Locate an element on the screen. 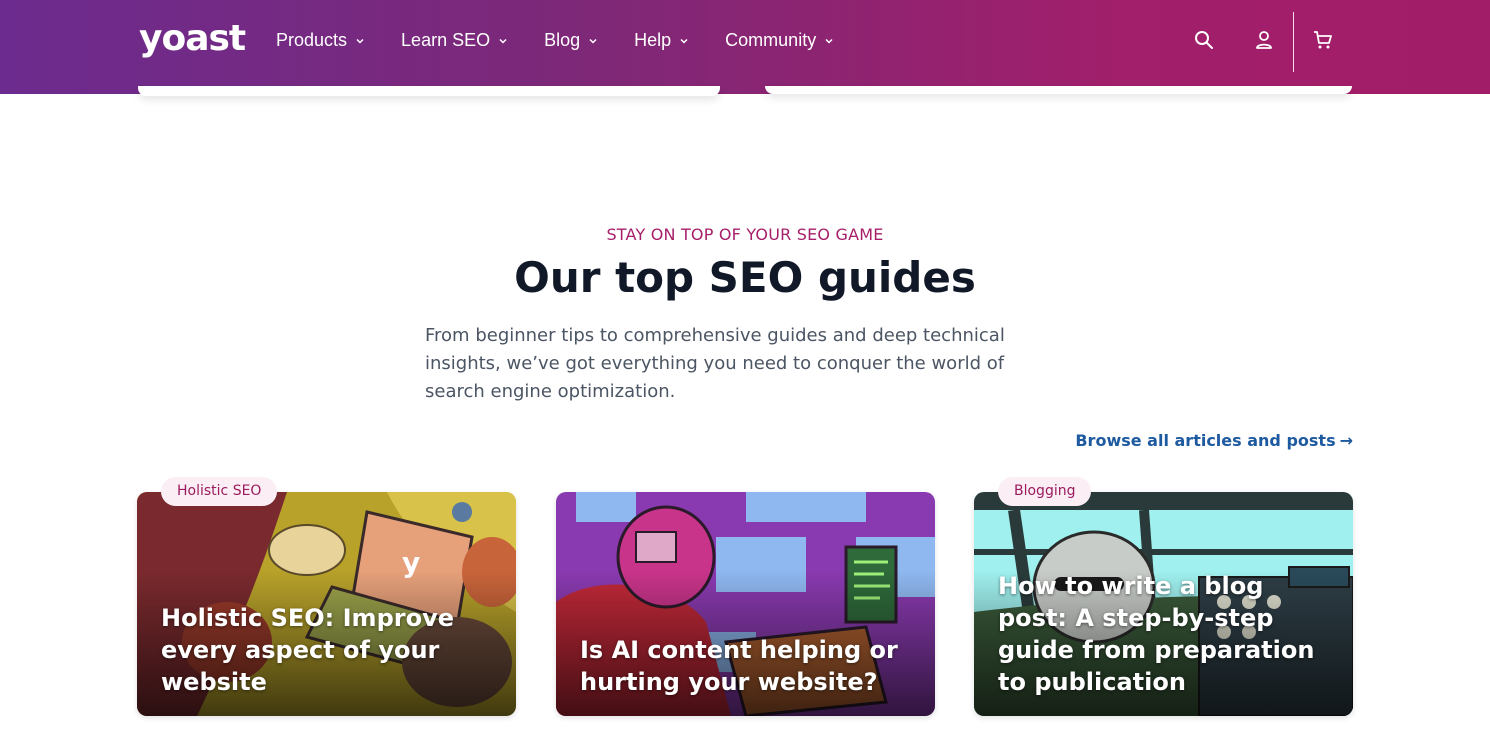 This screenshot has width=1490, height=751. nav-blog: Blog is located at coordinates (571, 40).